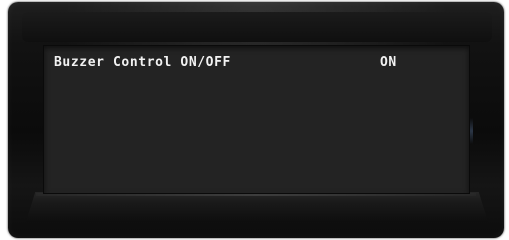 Image resolution: width=509 pixels, height=240 pixels. Describe the element at coordinates (257, 207) in the screenshot. I see `bezel-bottom-ledge` at that location.